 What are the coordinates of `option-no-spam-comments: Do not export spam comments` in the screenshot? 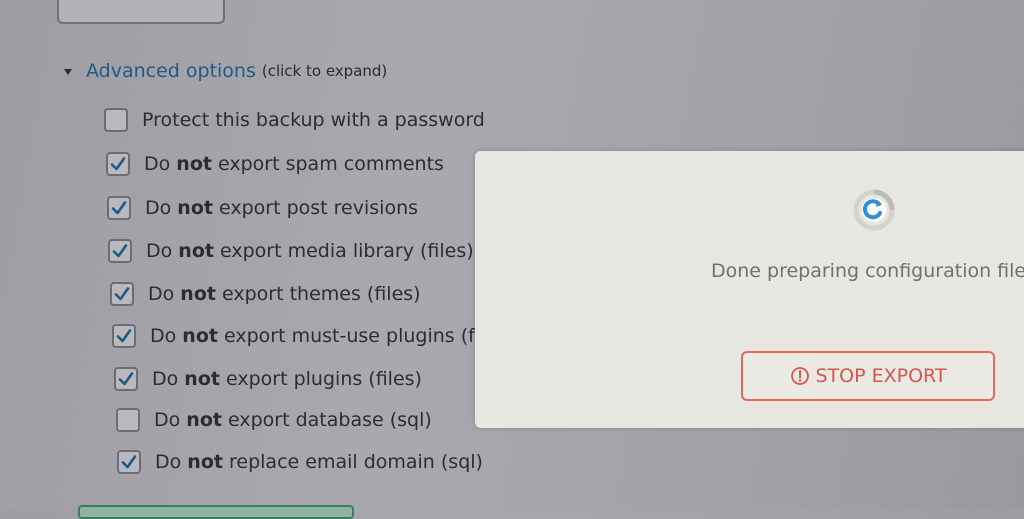 It's located at (275, 164).